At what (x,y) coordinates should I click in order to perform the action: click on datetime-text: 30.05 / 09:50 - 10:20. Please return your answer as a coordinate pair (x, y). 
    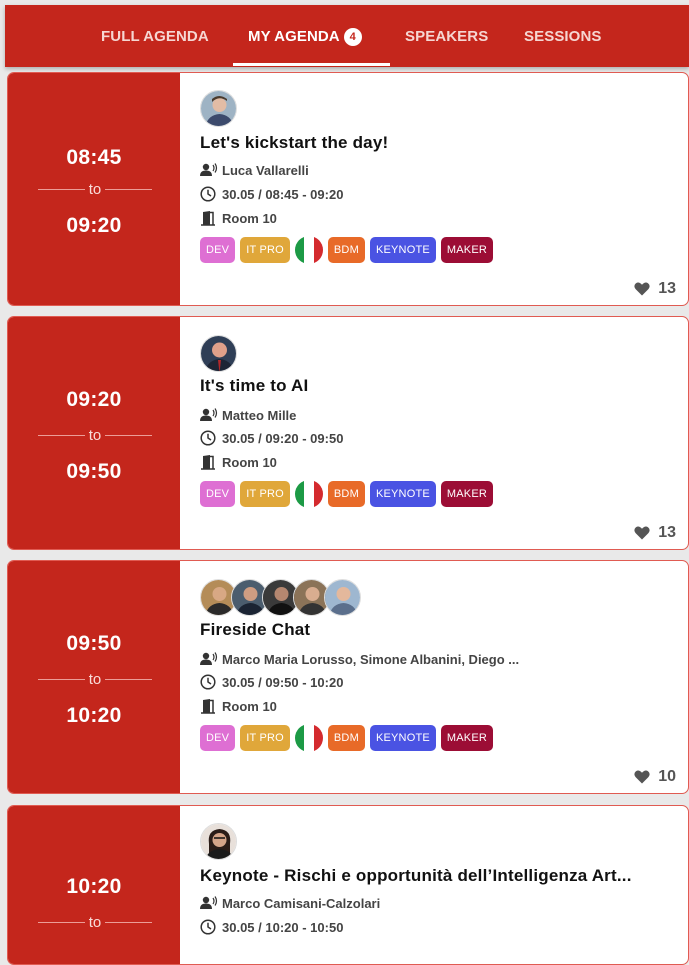
    Looking at the image, I should click on (283, 682).